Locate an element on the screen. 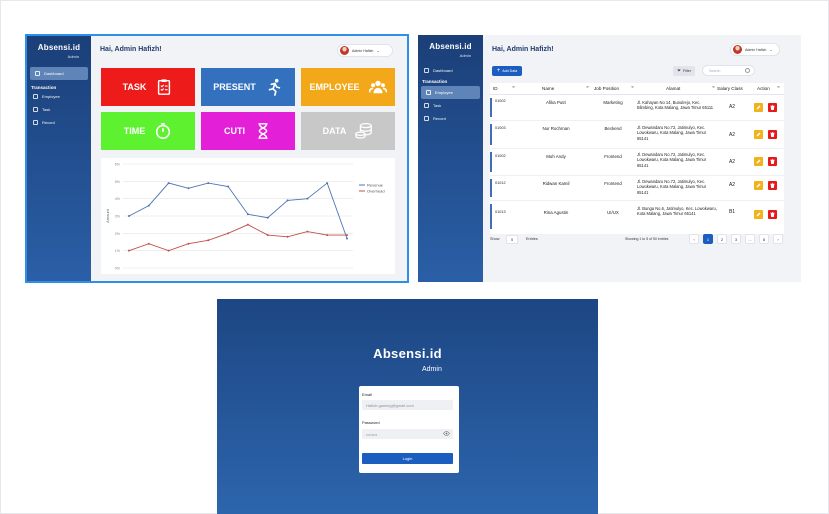  page-number: 1 is located at coordinates (708, 239).